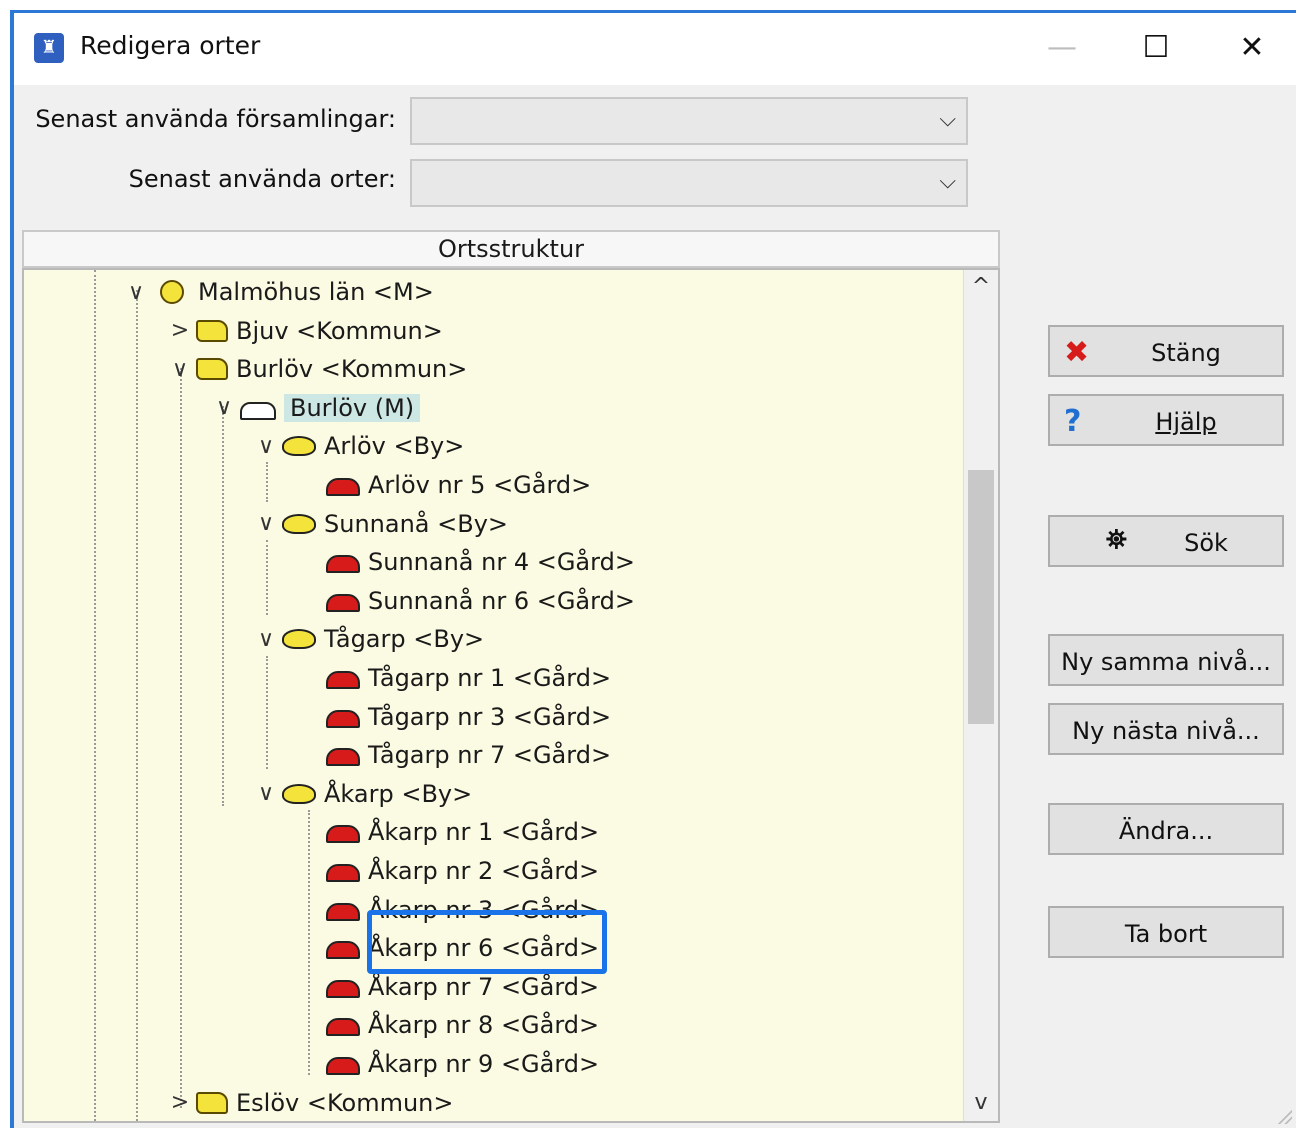 Image resolution: width=1296 pixels, height=1128 pixels. What do you see at coordinates (394, 446) in the screenshot?
I see `tree-node-label: Arlöv <By>` at bounding box center [394, 446].